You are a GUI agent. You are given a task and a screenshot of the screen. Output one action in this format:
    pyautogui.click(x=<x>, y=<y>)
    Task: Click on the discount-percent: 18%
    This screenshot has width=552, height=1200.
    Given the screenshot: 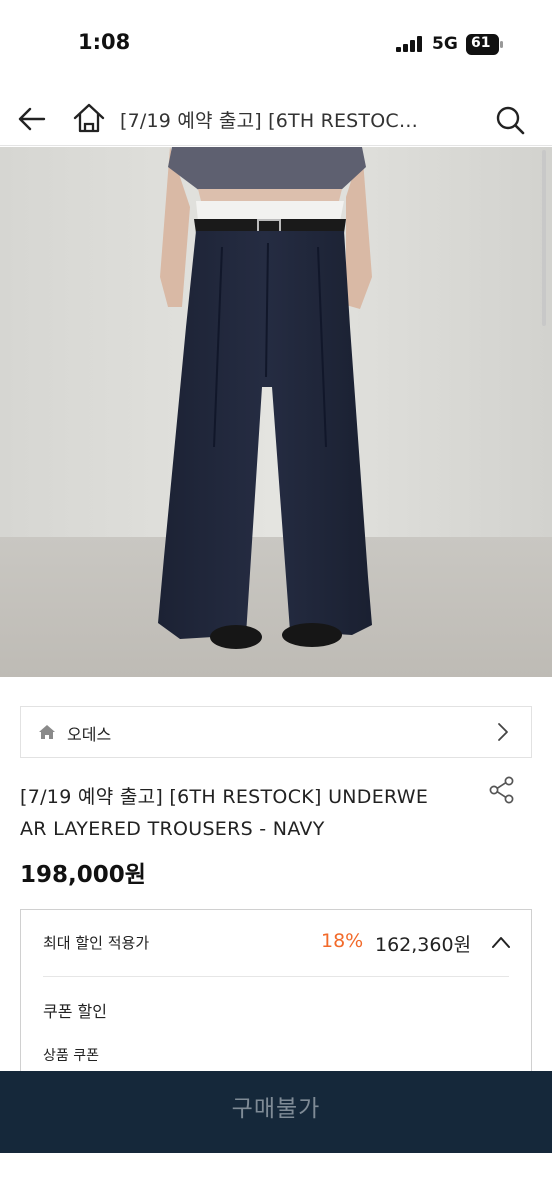 What is the action you would take?
    pyautogui.click(x=342, y=941)
    